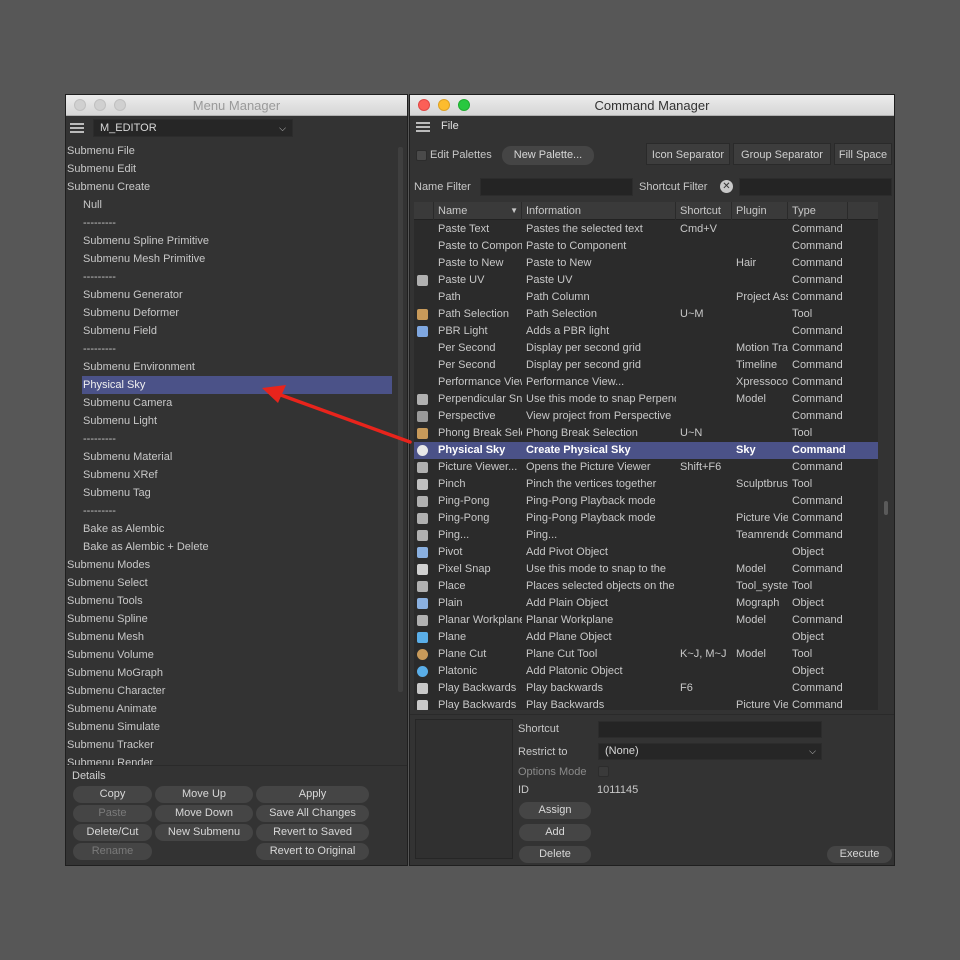 This screenshot has height=960, width=960. What do you see at coordinates (760, 211) in the screenshot?
I see `column-header-plugin: Plugin` at bounding box center [760, 211].